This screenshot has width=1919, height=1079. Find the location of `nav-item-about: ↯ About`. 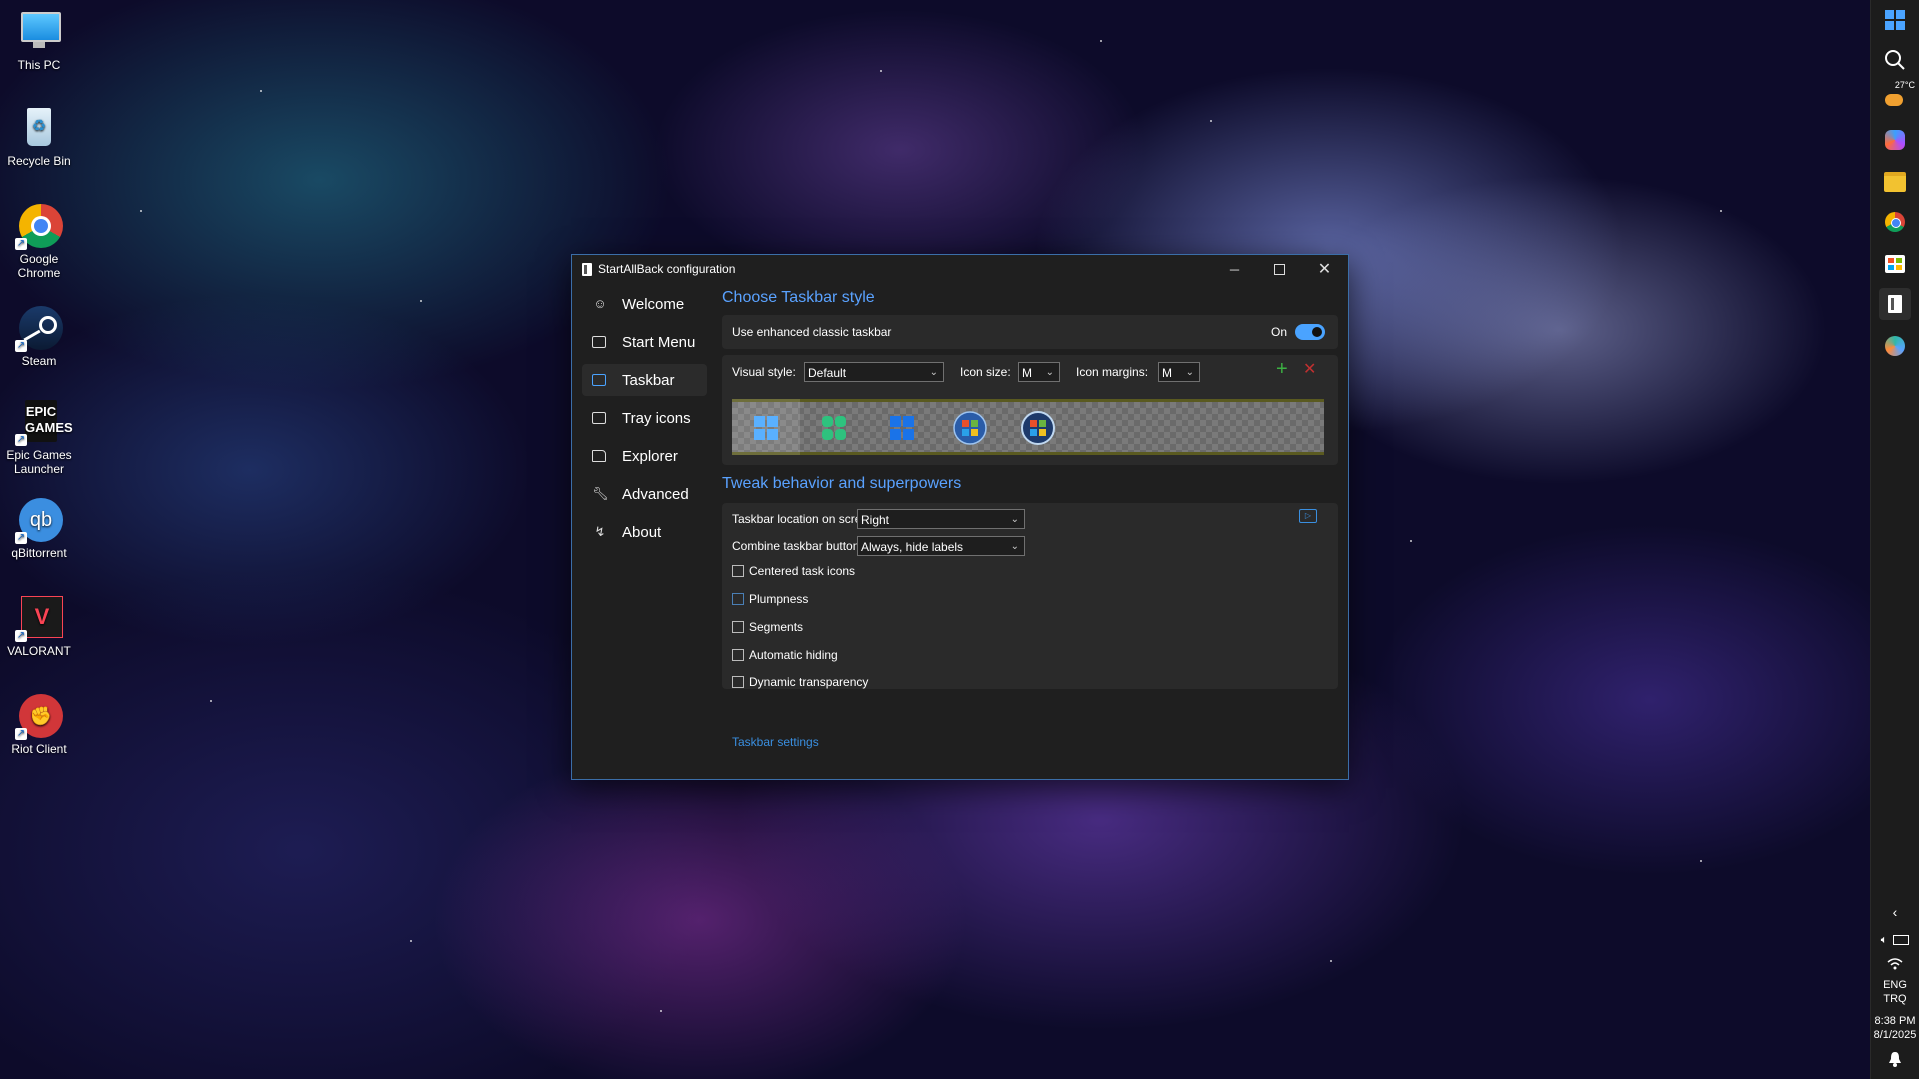

nav-item-about: ↯ About is located at coordinates (644, 532).